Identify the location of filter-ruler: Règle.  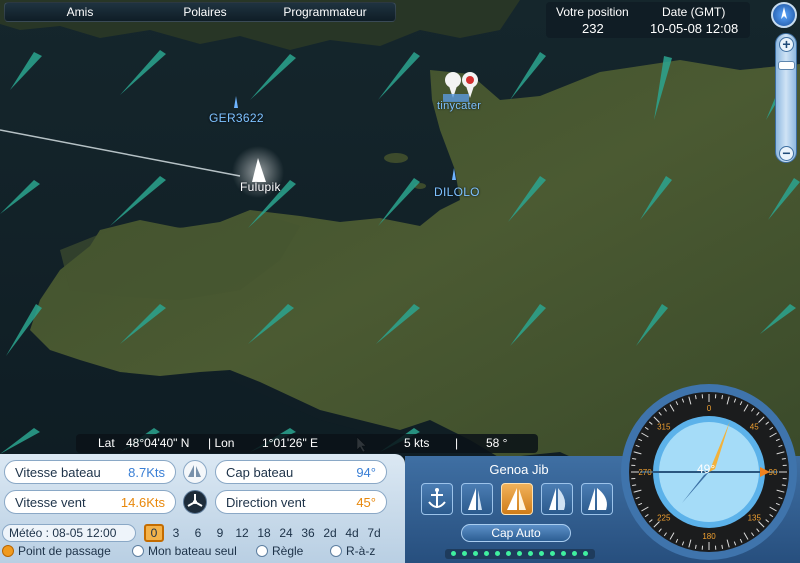
(279, 551).